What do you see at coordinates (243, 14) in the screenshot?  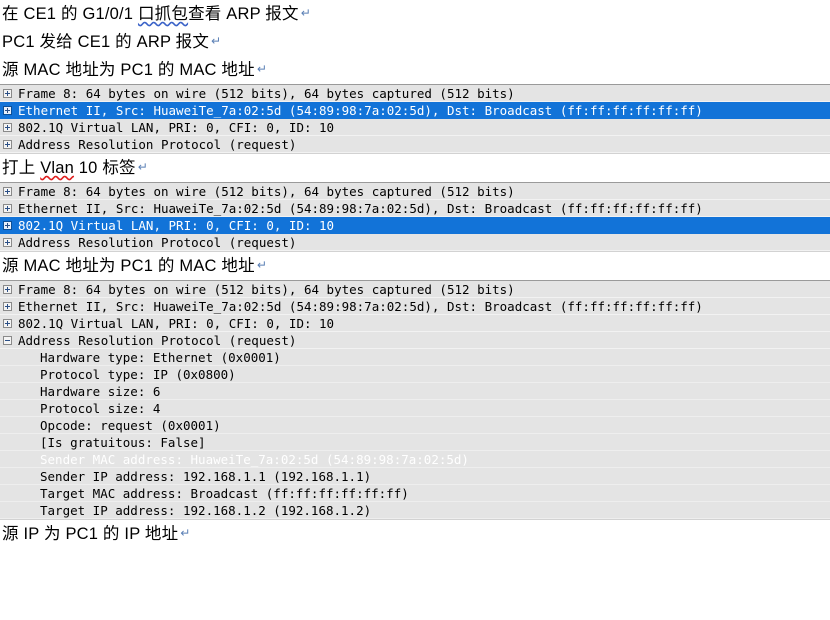 I see `text-segment: 查看 ARP 报文` at bounding box center [243, 14].